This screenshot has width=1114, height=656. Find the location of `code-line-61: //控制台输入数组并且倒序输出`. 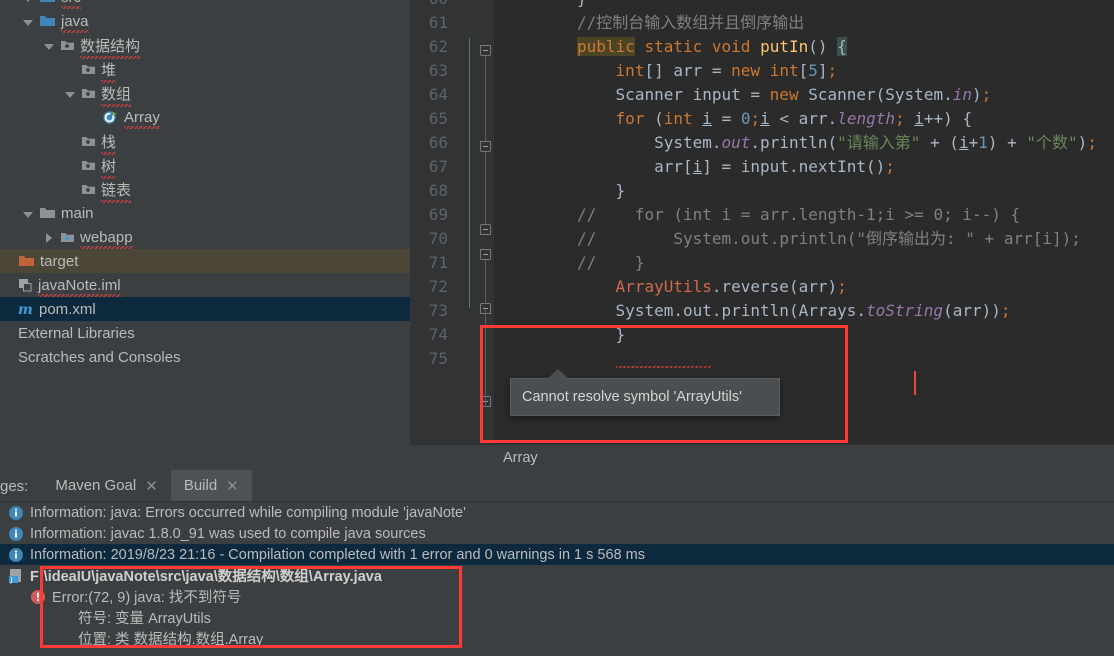

code-line-61: //控制台输入数组并且倒序输出 is located at coordinates (690, 23).